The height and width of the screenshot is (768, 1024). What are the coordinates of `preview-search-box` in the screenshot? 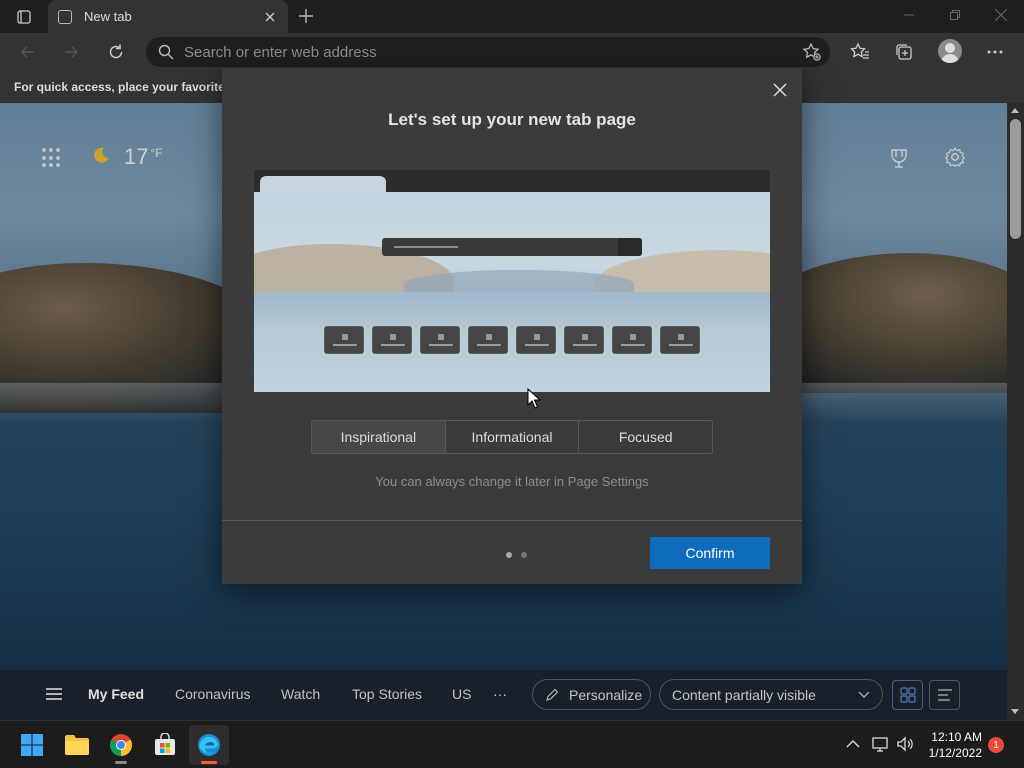 It's located at (512, 247).